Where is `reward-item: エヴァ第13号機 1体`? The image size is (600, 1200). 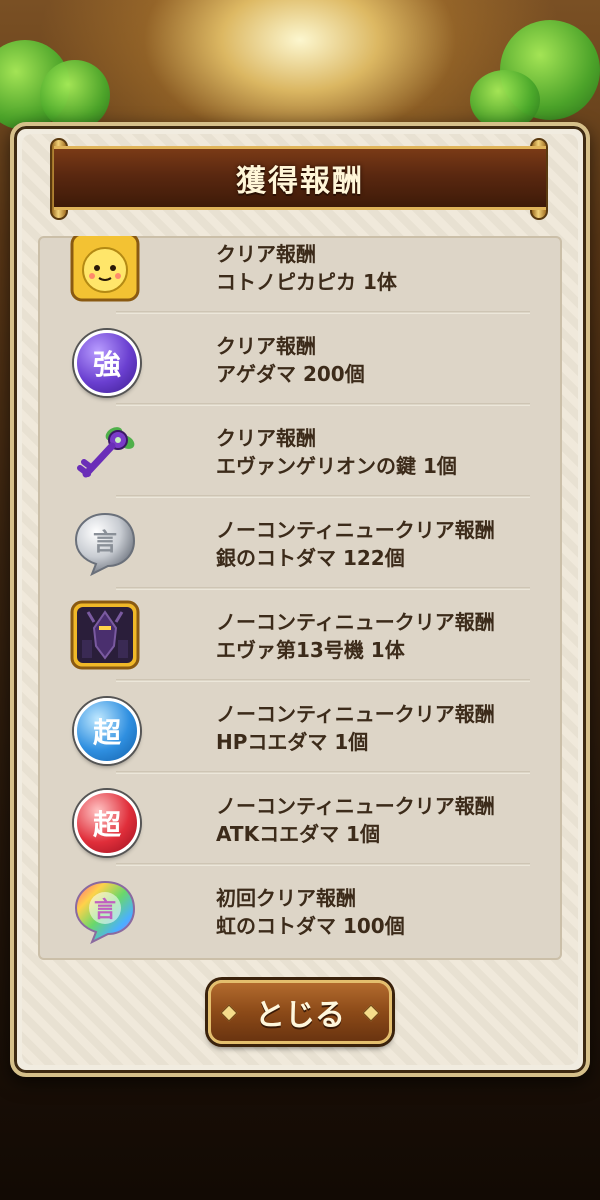
reward-item: エヴァ第13号機 1体 is located at coordinates (310, 650).